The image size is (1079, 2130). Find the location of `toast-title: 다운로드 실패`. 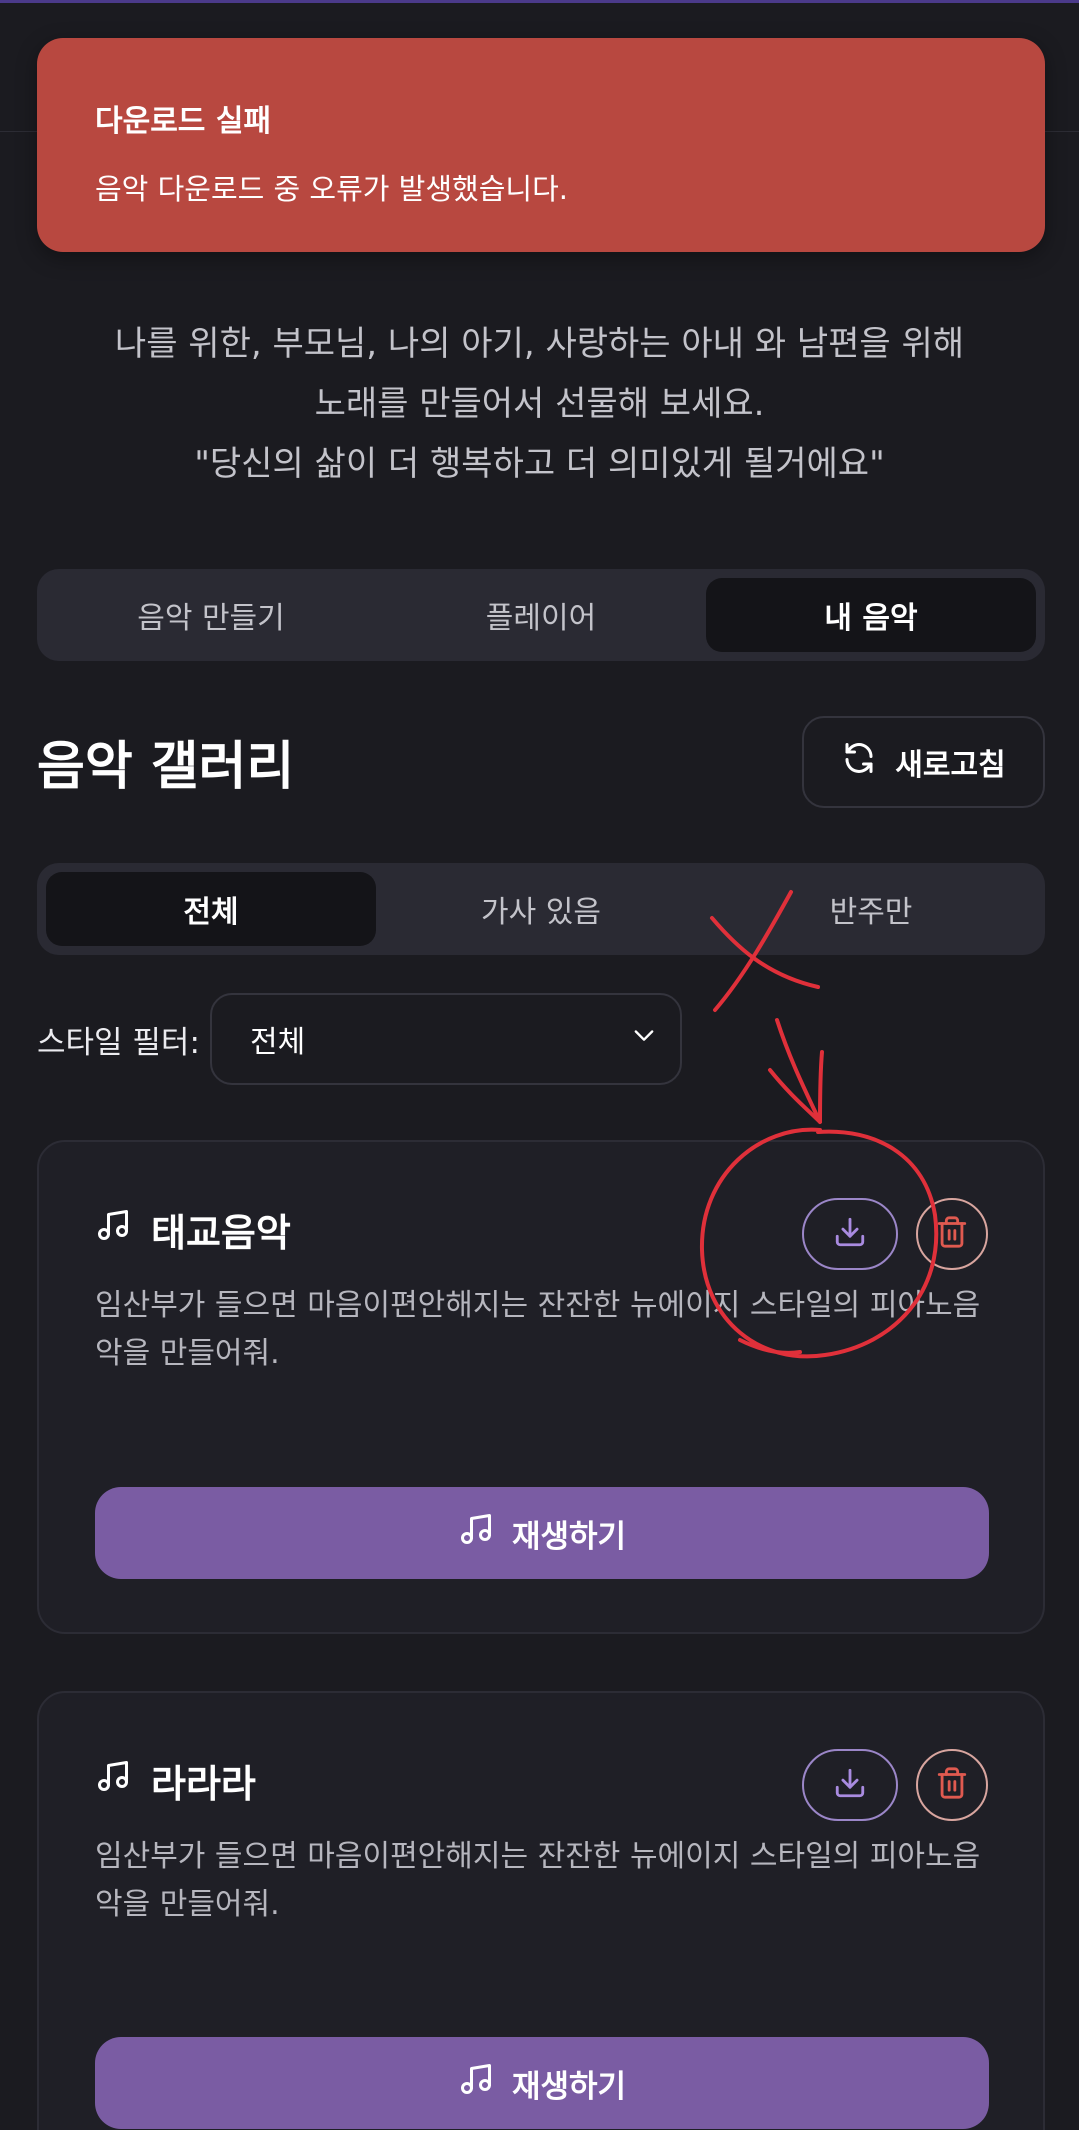

toast-title: 다운로드 실패 is located at coordinates (183, 121).